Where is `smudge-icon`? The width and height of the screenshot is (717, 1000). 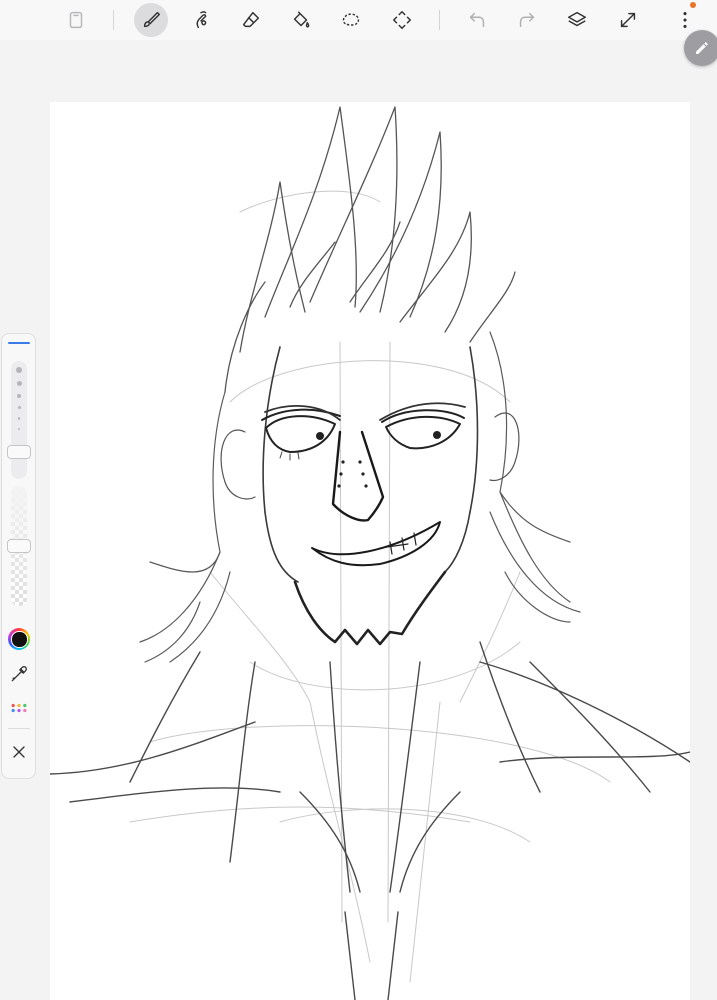
smudge-icon is located at coordinates (201, 20).